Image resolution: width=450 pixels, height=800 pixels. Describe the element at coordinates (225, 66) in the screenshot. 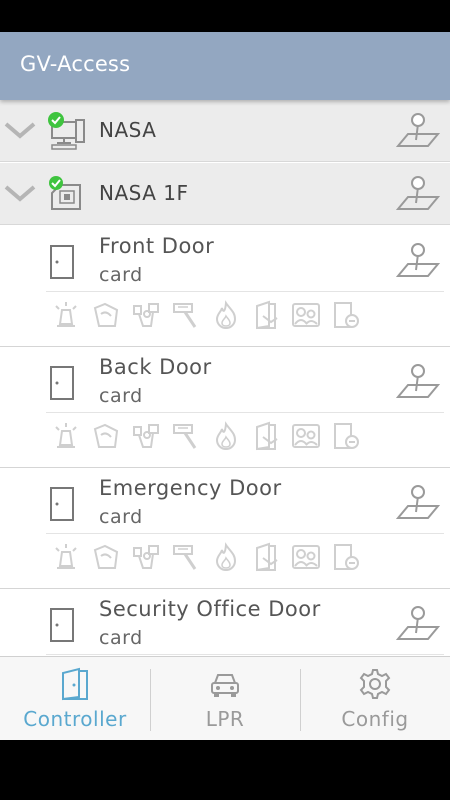

I see `app-header: GV-Access` at that location.